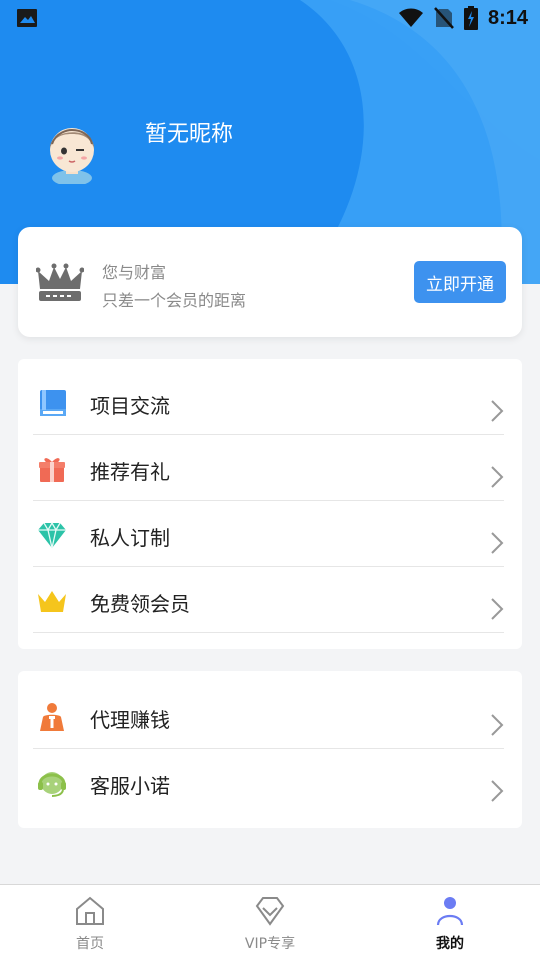  What do you see at coordinates (270, 18) in the screenshot?
I see `status-bar: 8:14` at bounding box center [270, 18].